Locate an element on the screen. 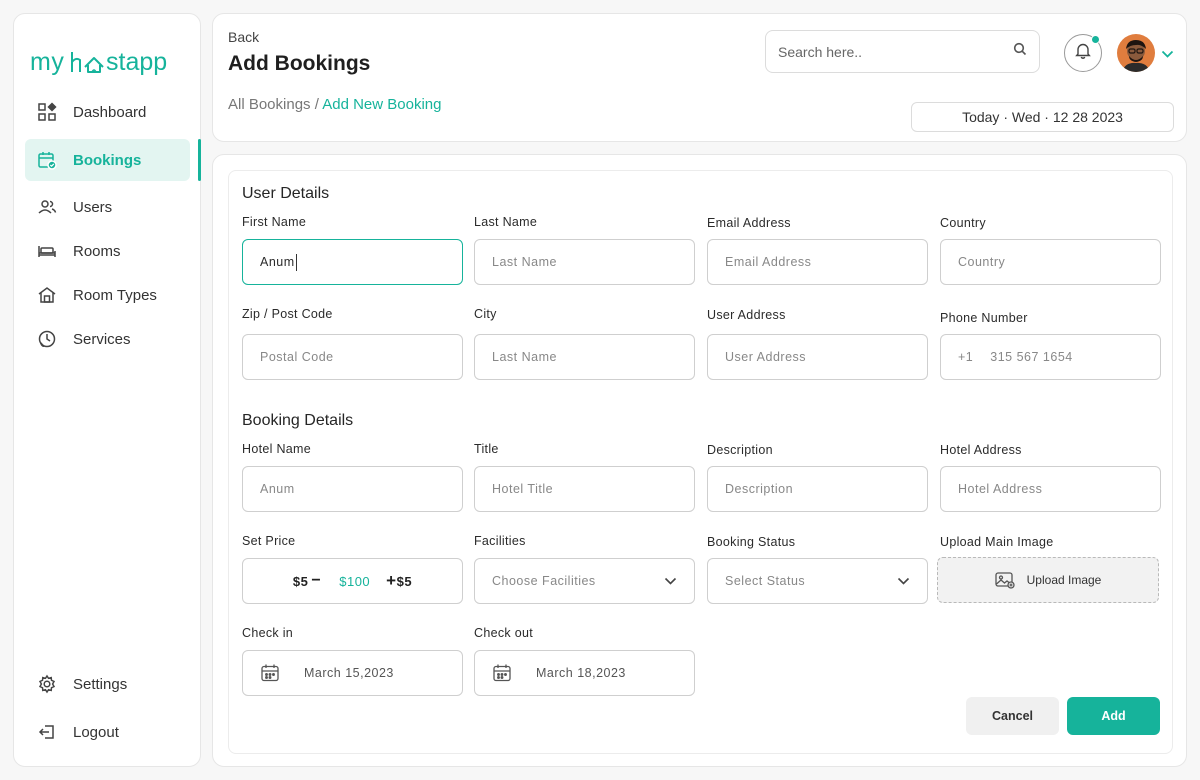 The image size is (1200, 780). zip-field: Postal Code is located at coordinates (352, 357).